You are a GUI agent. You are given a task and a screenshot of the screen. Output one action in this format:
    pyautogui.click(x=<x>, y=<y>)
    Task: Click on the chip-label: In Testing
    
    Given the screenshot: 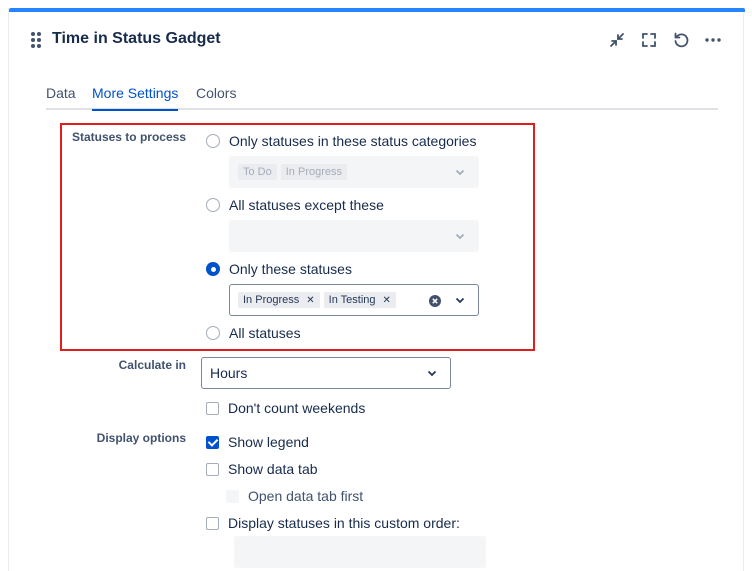 What is the action you would take?
    pyautogui.click(x=352, y=300)
    